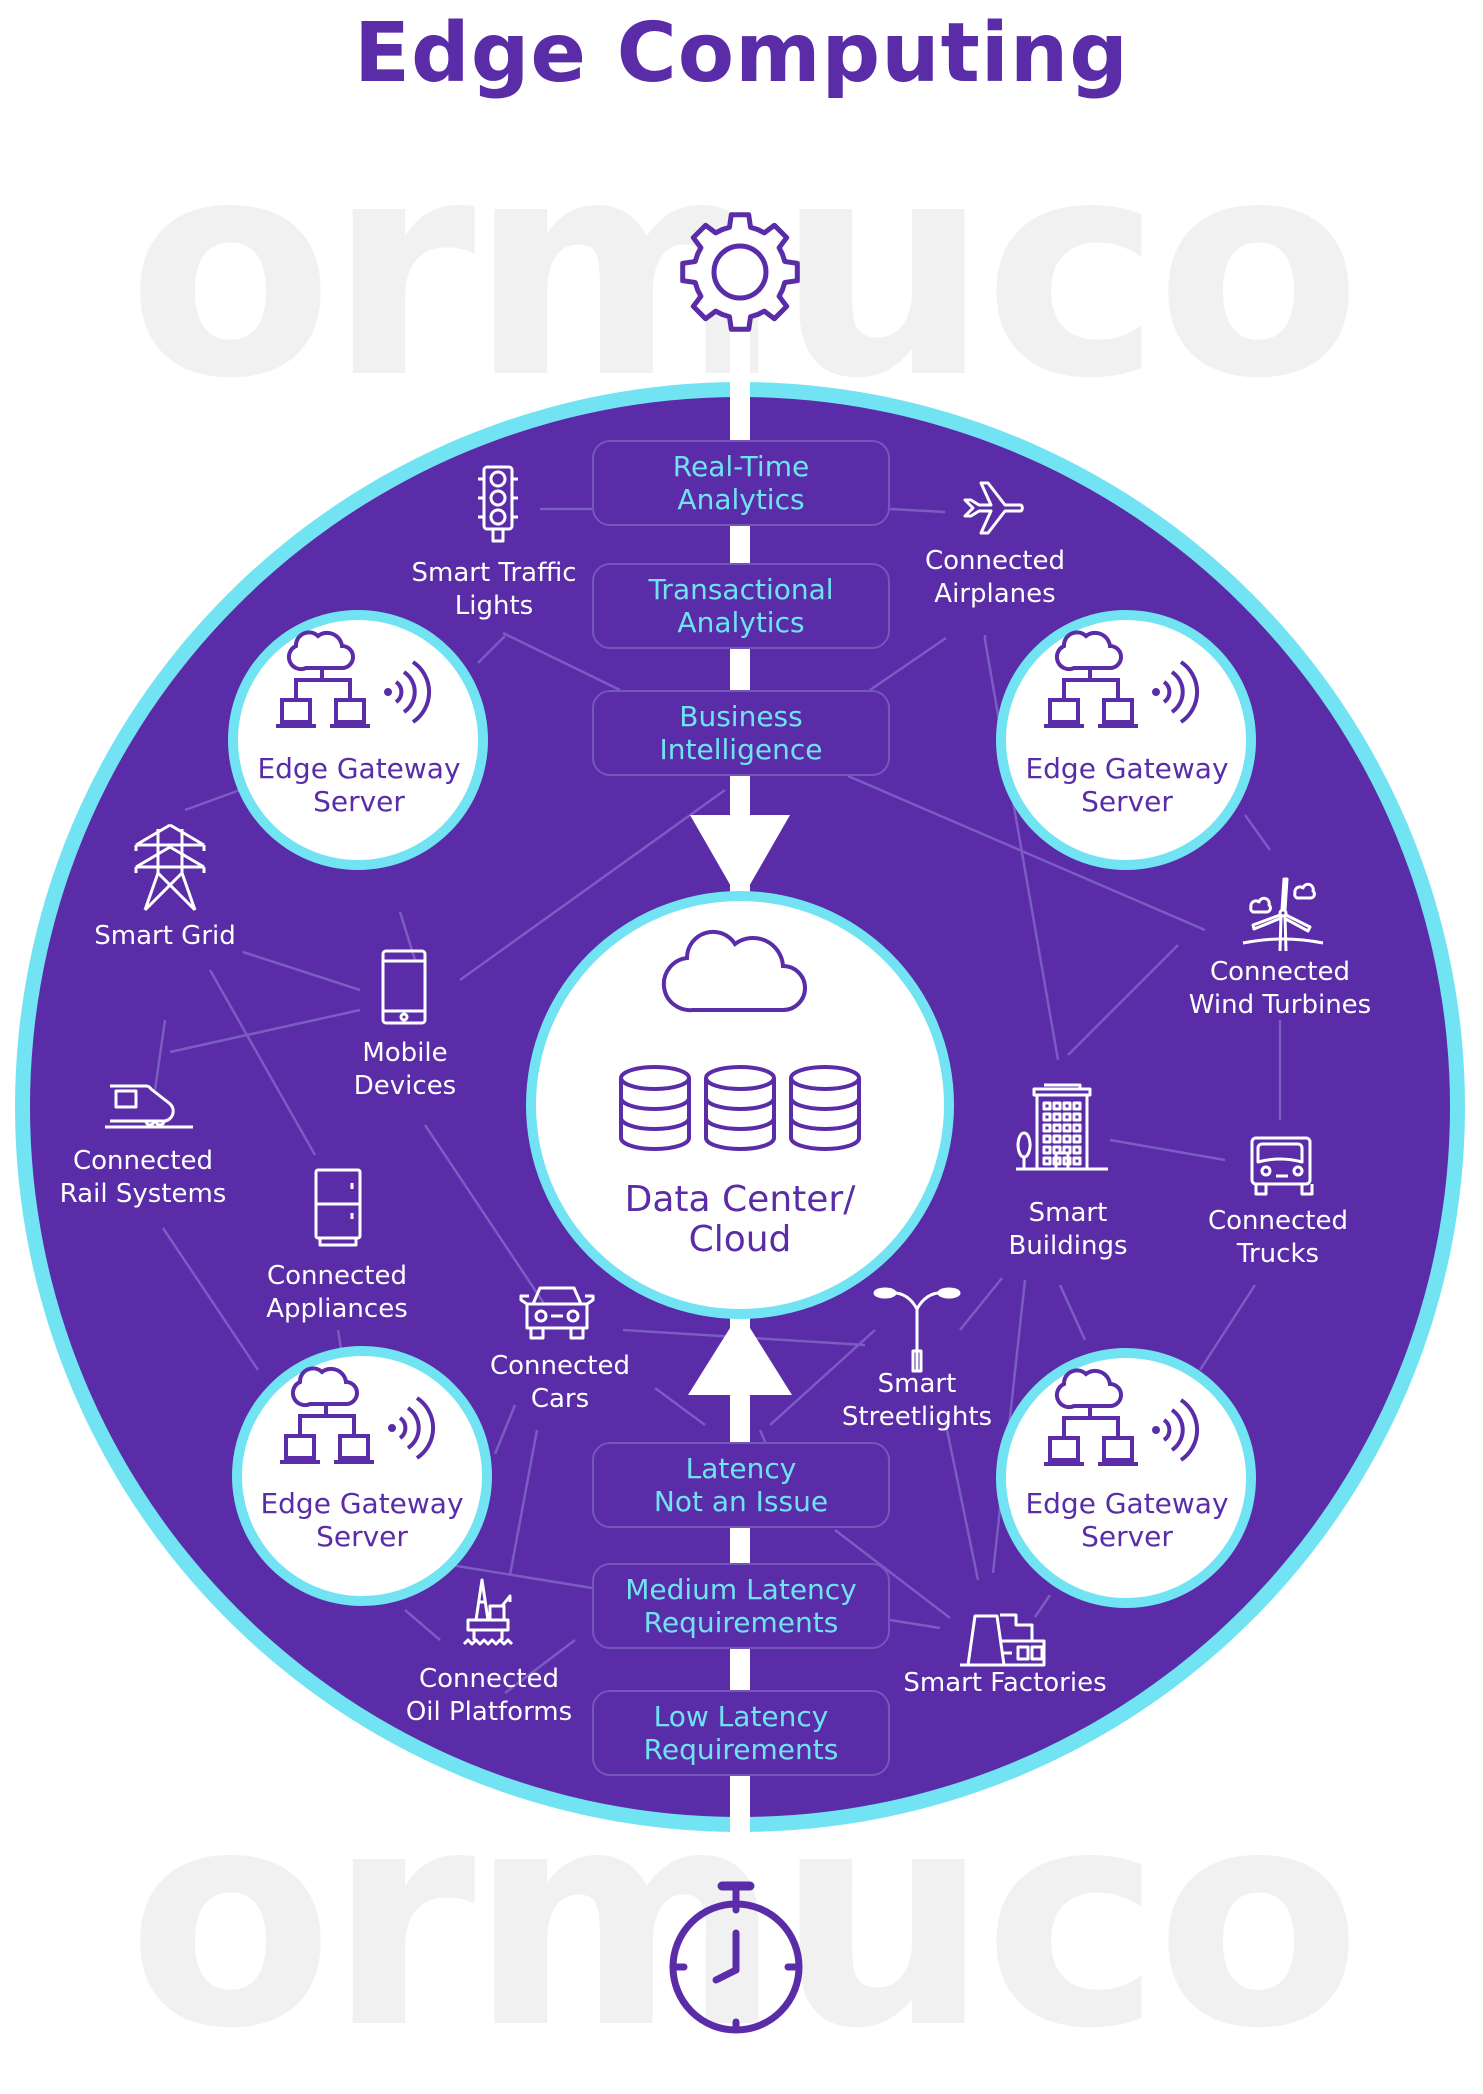 The width and height of the screenshot is (1483, 2094). What do you see at coordinates (917, 1417) in the screenshot?
I see `label-line: Streetlights` at bounding box center [917, 1417].